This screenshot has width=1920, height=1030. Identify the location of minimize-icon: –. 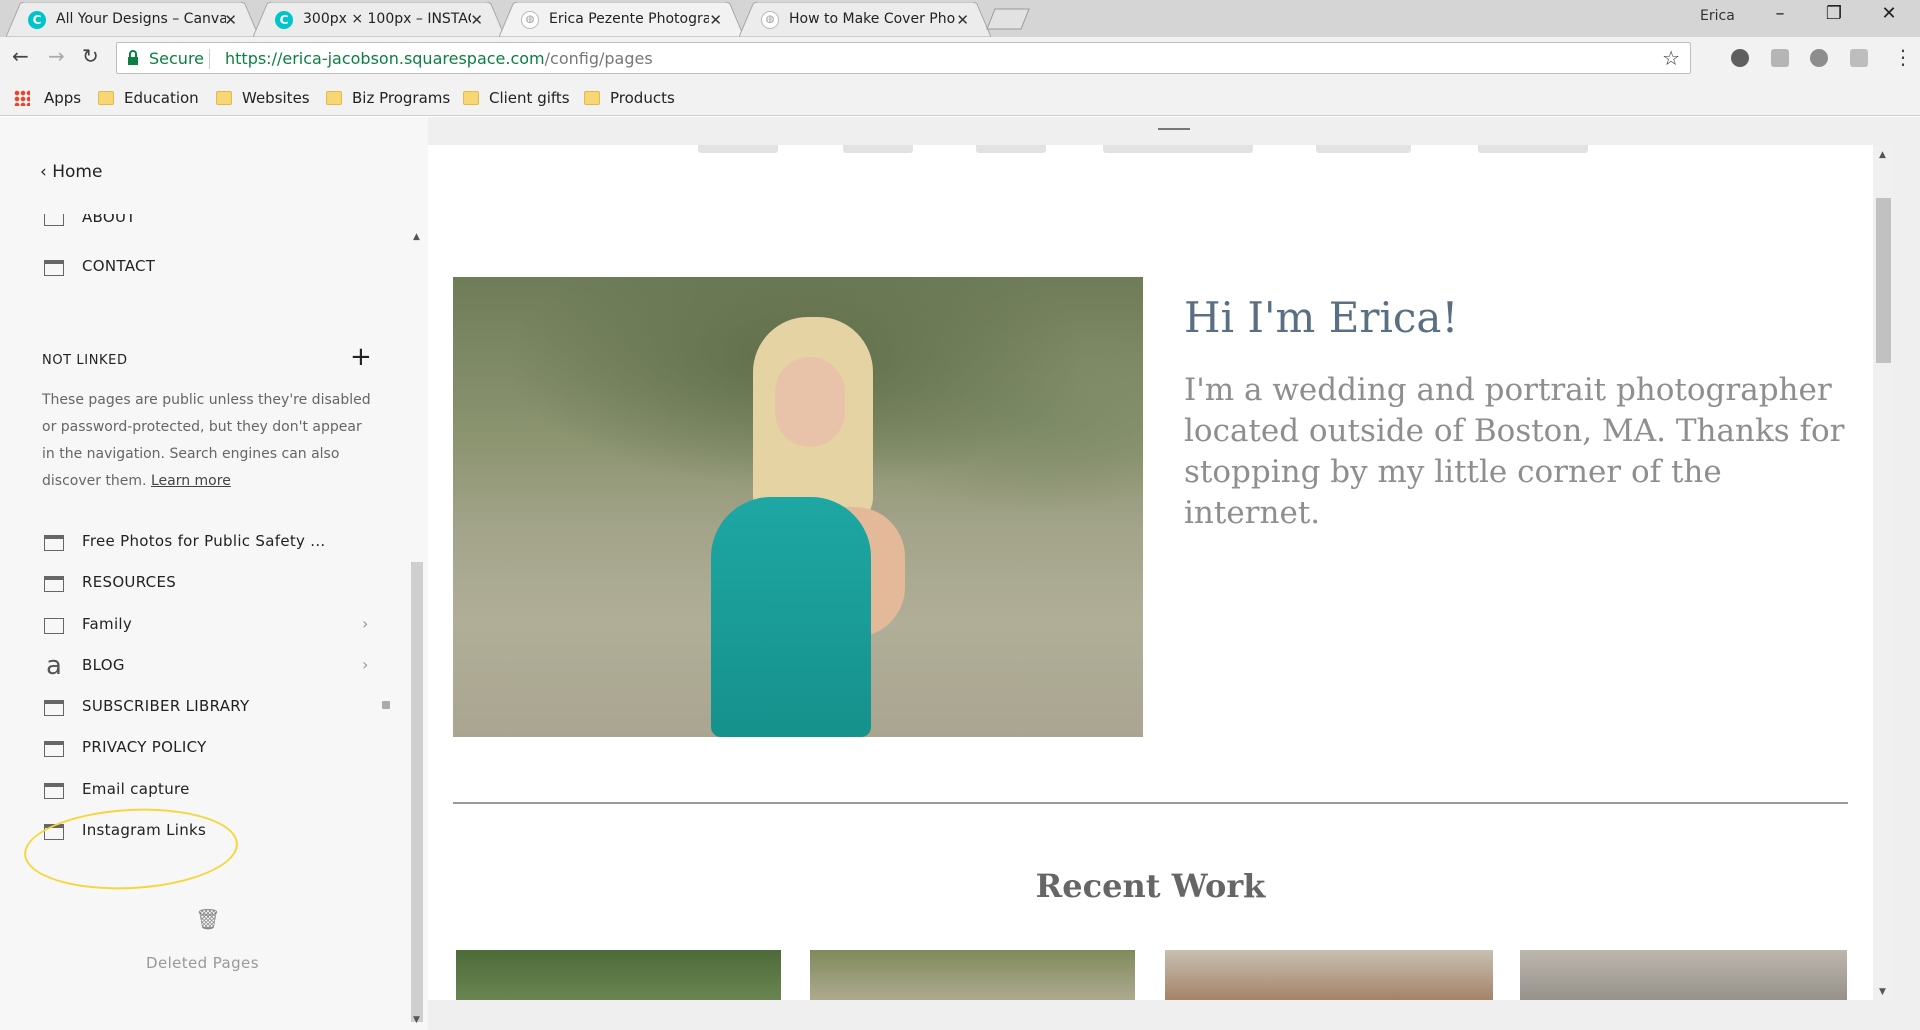
(1780, 13).